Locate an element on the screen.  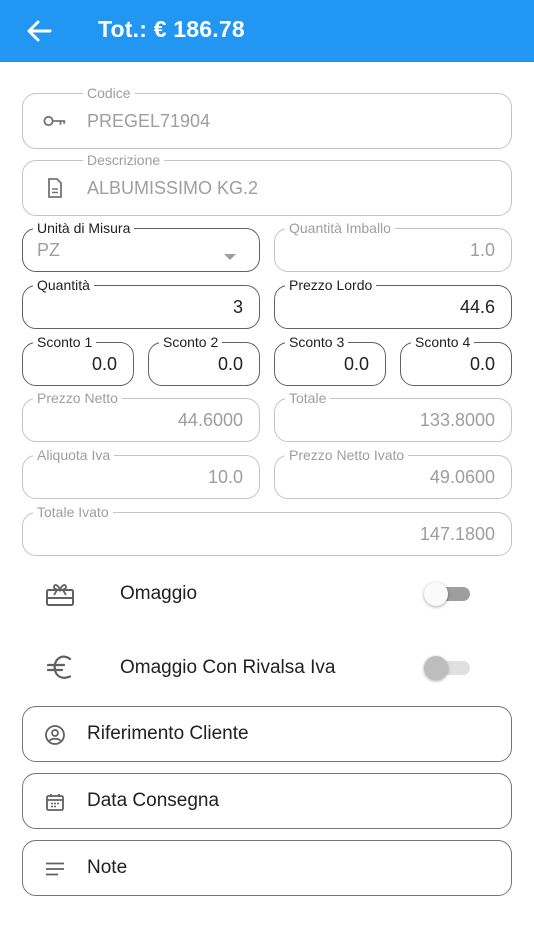
data-consegna-button: Data Consegna is located at coordinates (267, 801).